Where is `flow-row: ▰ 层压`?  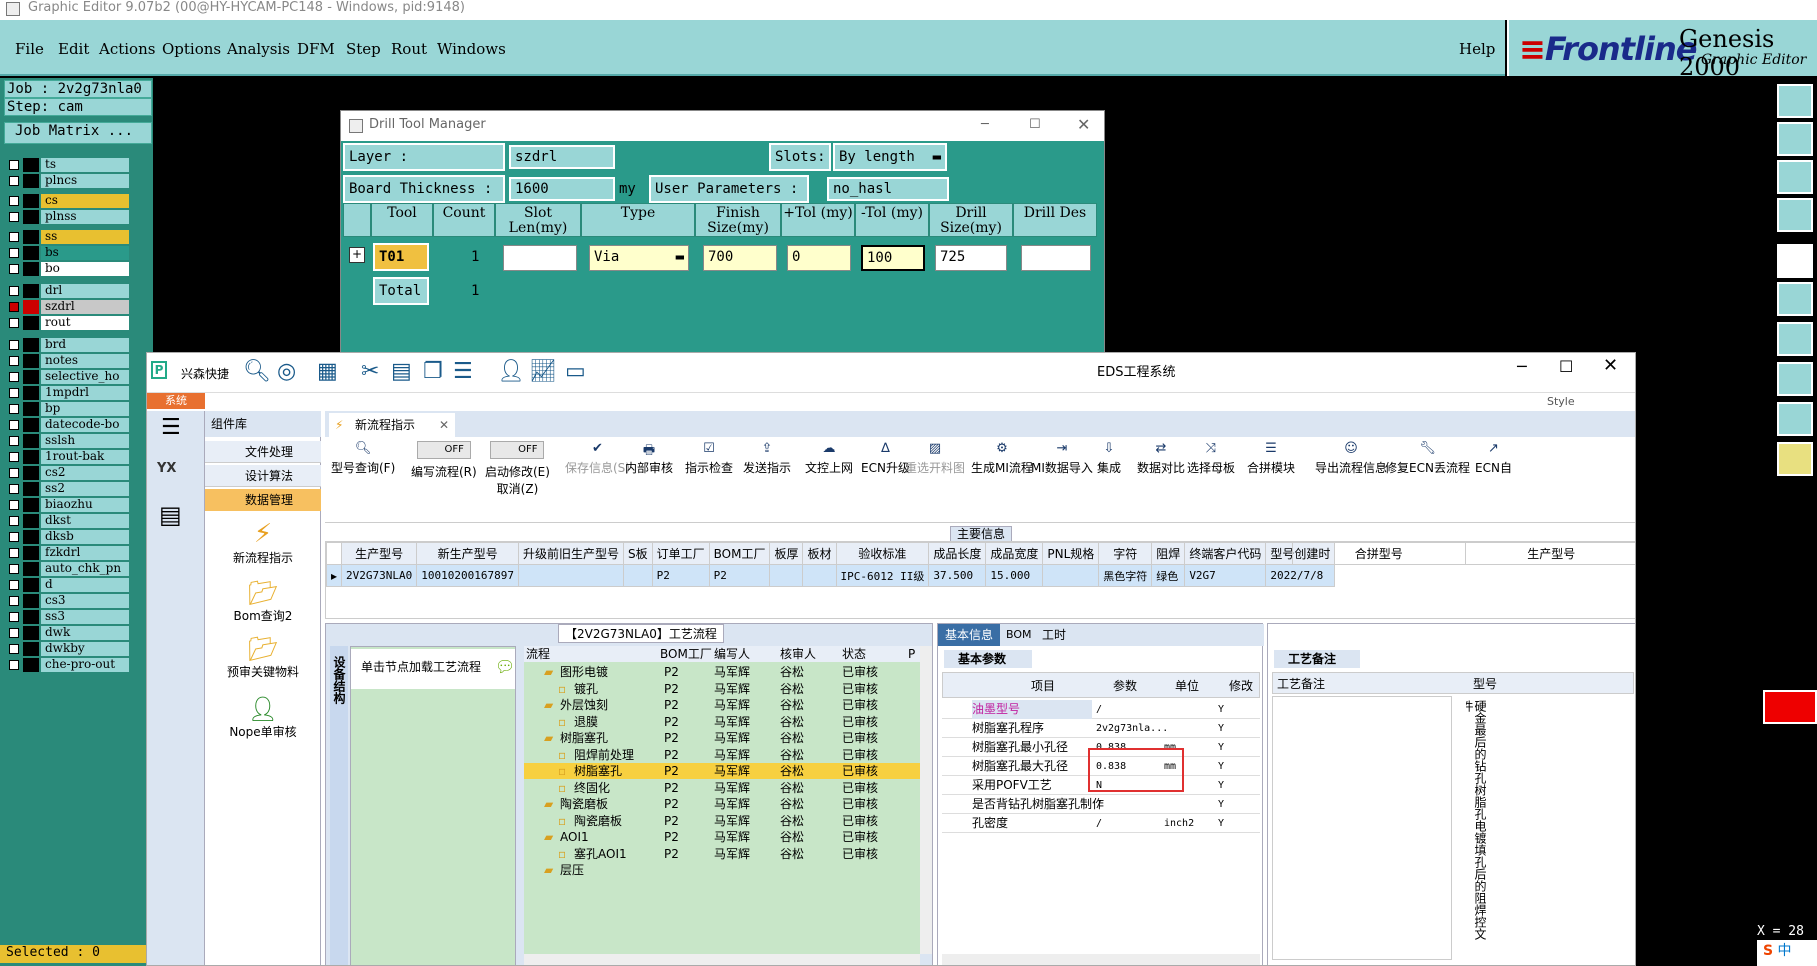
flow-row: ▰ 层压 is located at coordinates (722, 870).